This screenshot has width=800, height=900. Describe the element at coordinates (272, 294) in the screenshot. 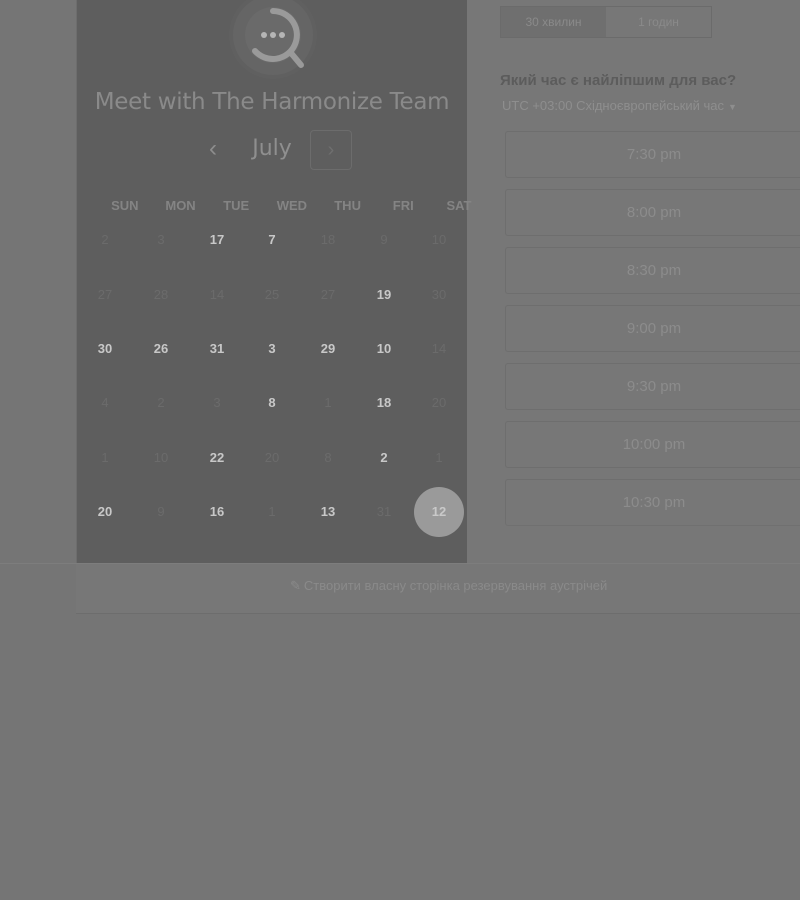

I see `calendar-day: 25` at that location.